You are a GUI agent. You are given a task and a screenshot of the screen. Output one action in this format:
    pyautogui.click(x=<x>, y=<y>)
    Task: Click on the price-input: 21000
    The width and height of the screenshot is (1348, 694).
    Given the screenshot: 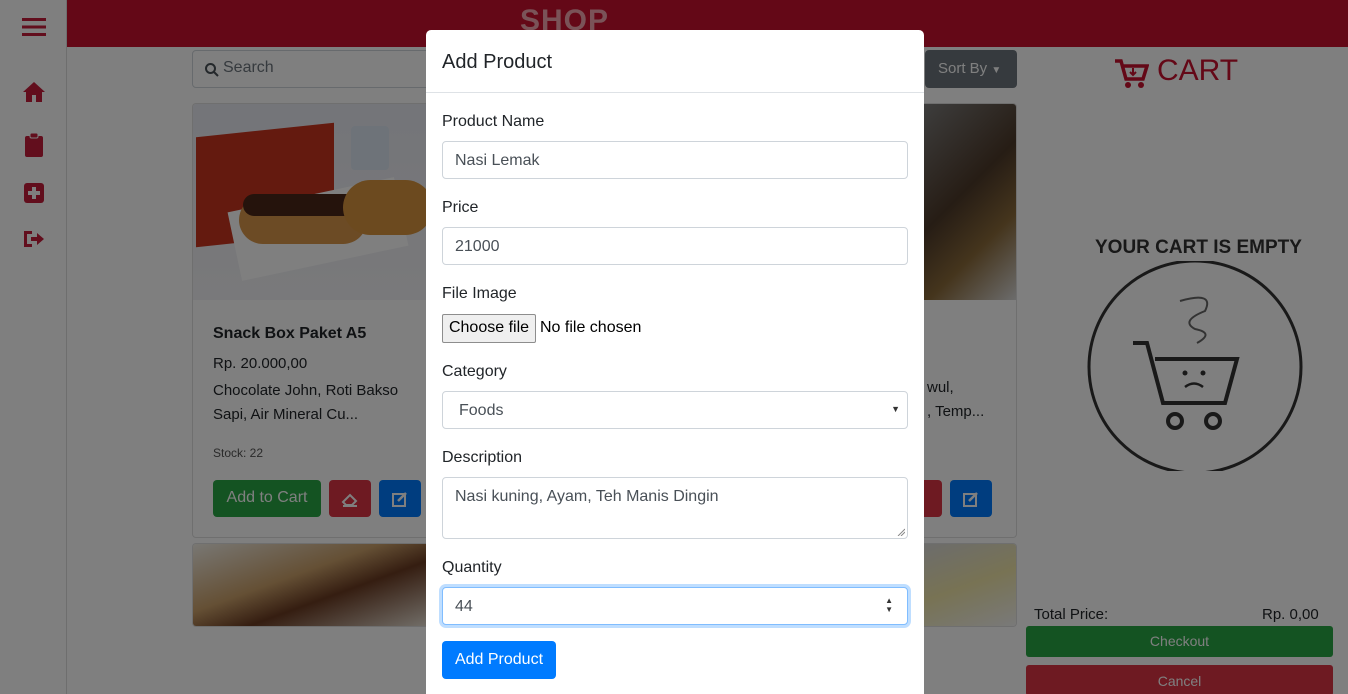 What is the action you would take?
    pyautogui.click(x=675, y=246)
    